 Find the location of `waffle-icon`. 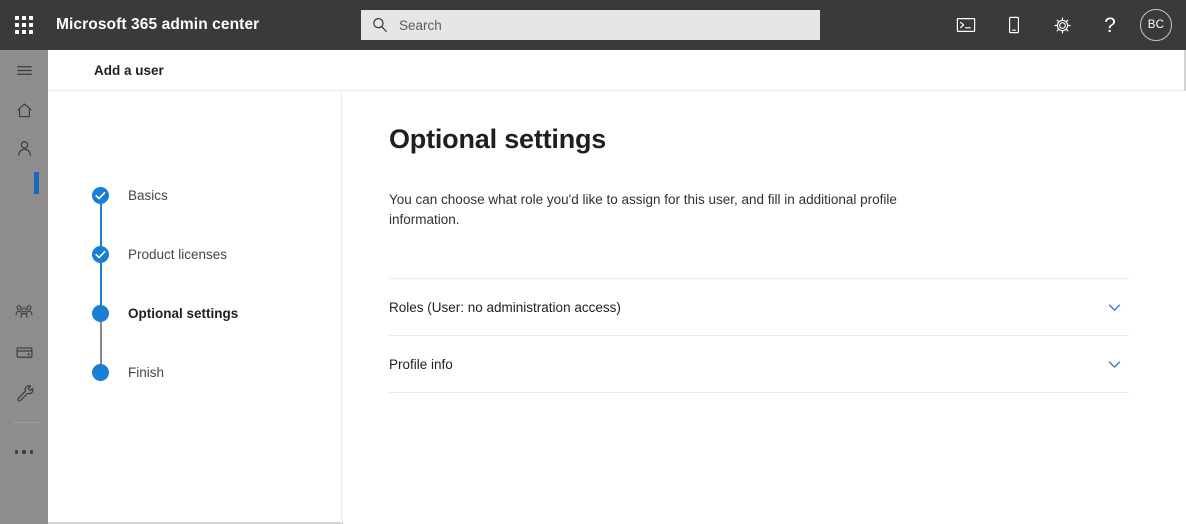

waffle-icon is located at coordinates (24, 25).